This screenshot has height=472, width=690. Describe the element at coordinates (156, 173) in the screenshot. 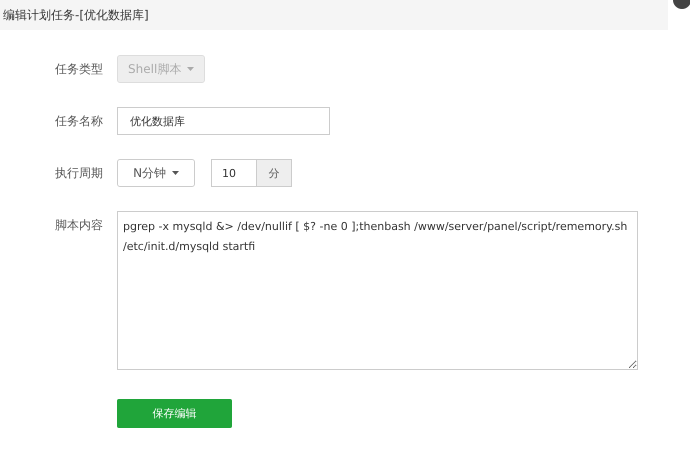

I see `period-dropdown: N分钟` at that location.